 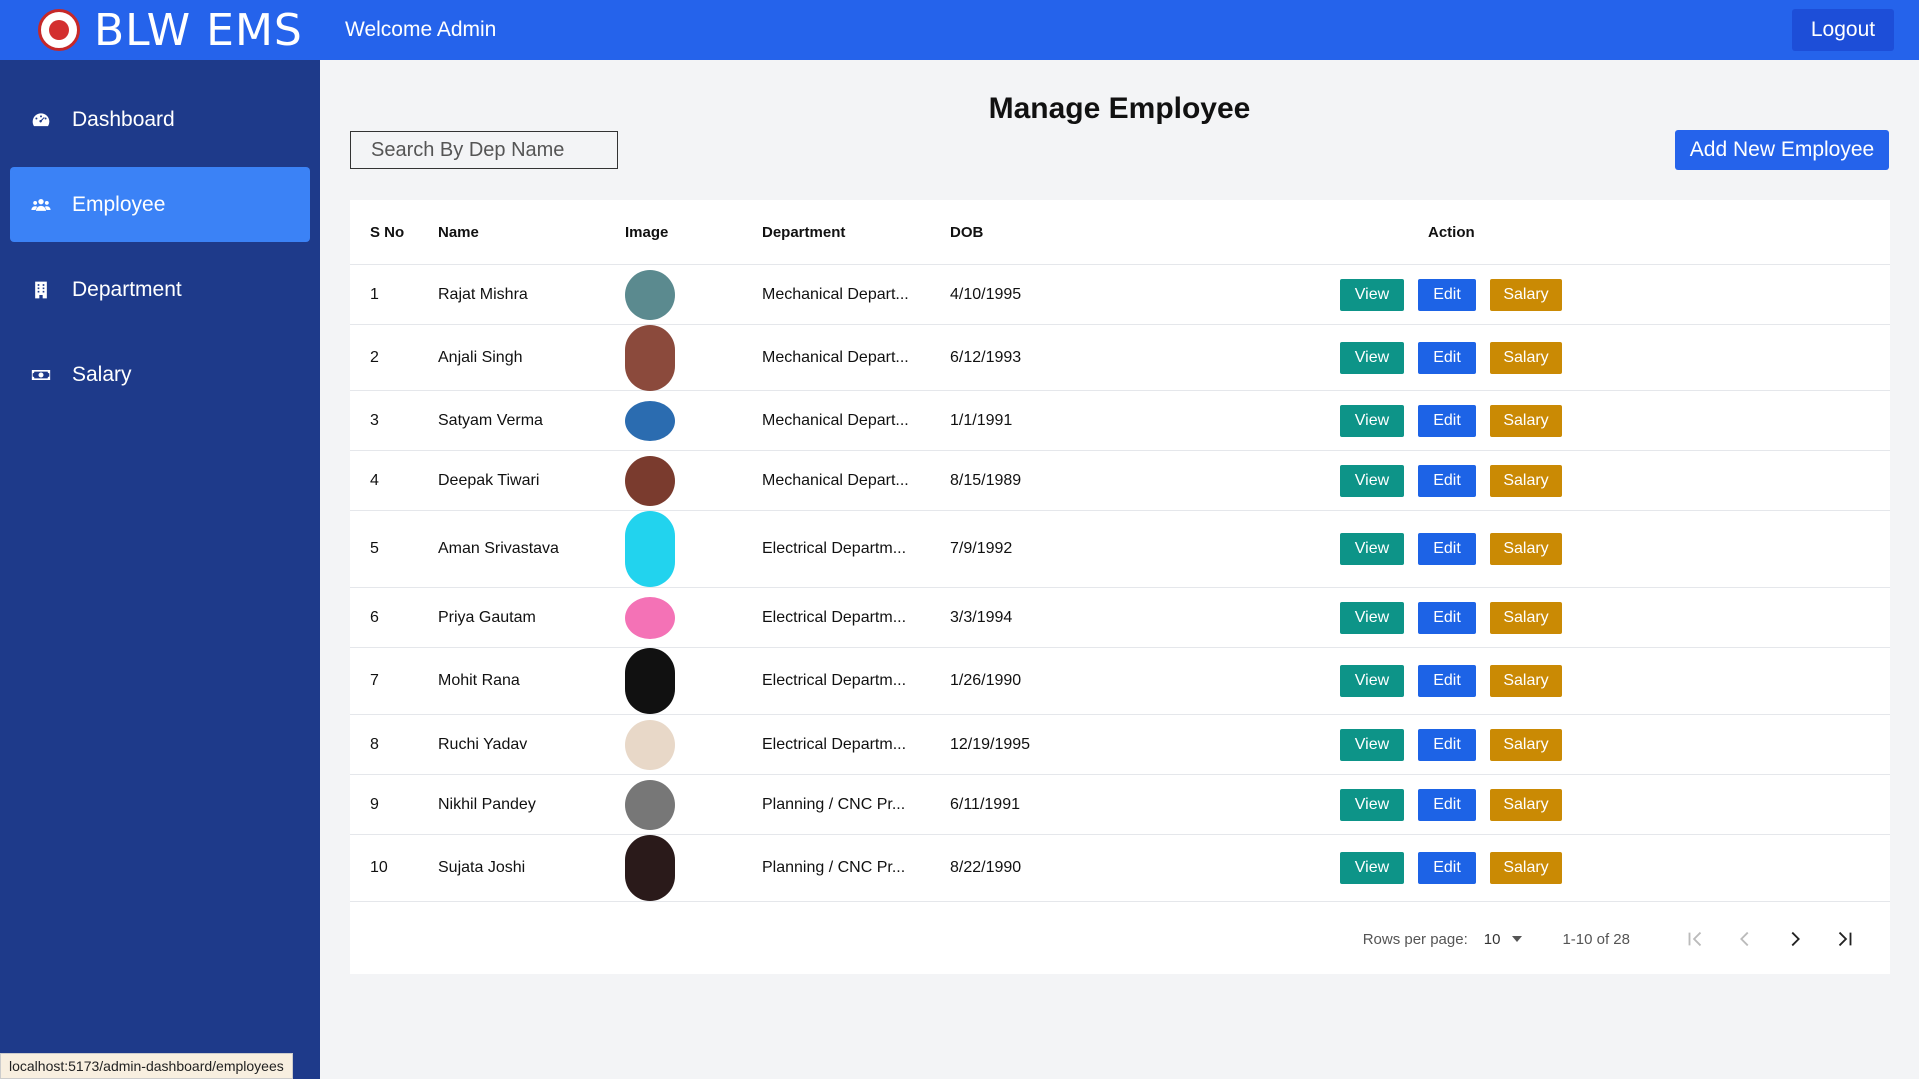 What do you see at coordinates (489, 480) in the screenshot?
I see `cell-name: Deepak Tiwari` at bounding box center [489, 480].